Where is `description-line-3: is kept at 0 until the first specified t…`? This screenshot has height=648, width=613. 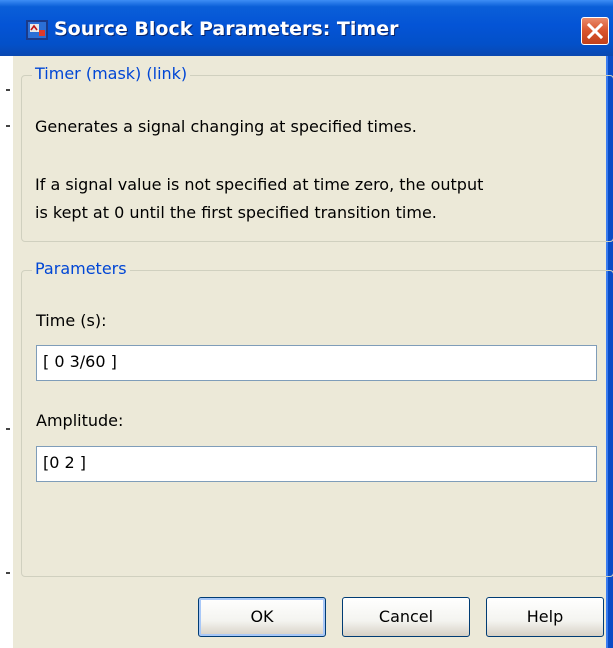 description-line-3: is kept at 0 until the first specified t… is located at coordinates (236, 212).